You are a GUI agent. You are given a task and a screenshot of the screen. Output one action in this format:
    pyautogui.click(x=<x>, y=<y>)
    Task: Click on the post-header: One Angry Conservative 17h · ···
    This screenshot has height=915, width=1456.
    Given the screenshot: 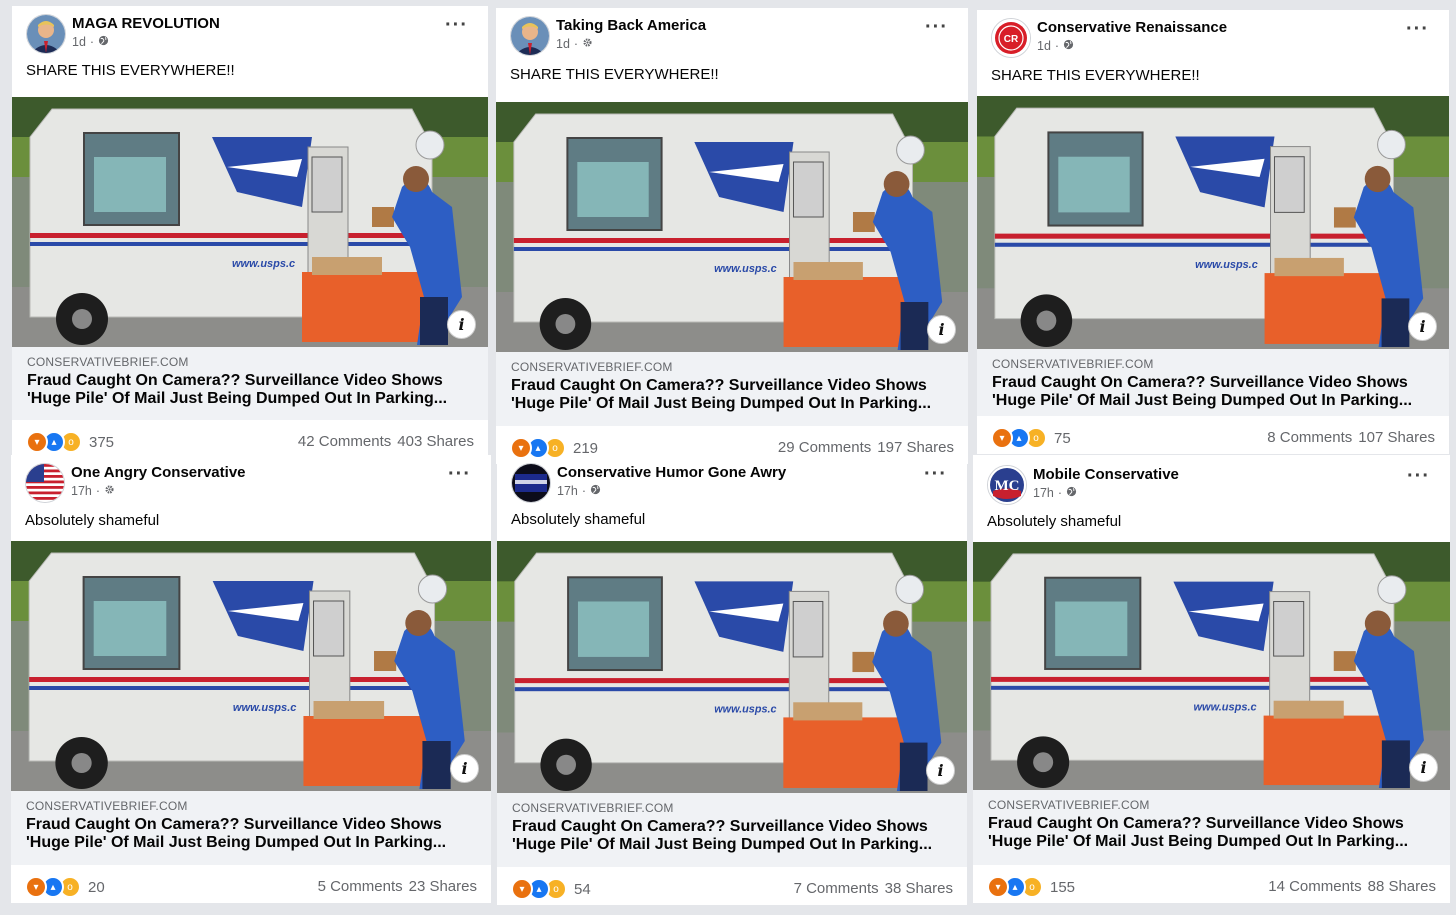 What is the action you would take?
    pyautogui.click(x=251, y=483)
    